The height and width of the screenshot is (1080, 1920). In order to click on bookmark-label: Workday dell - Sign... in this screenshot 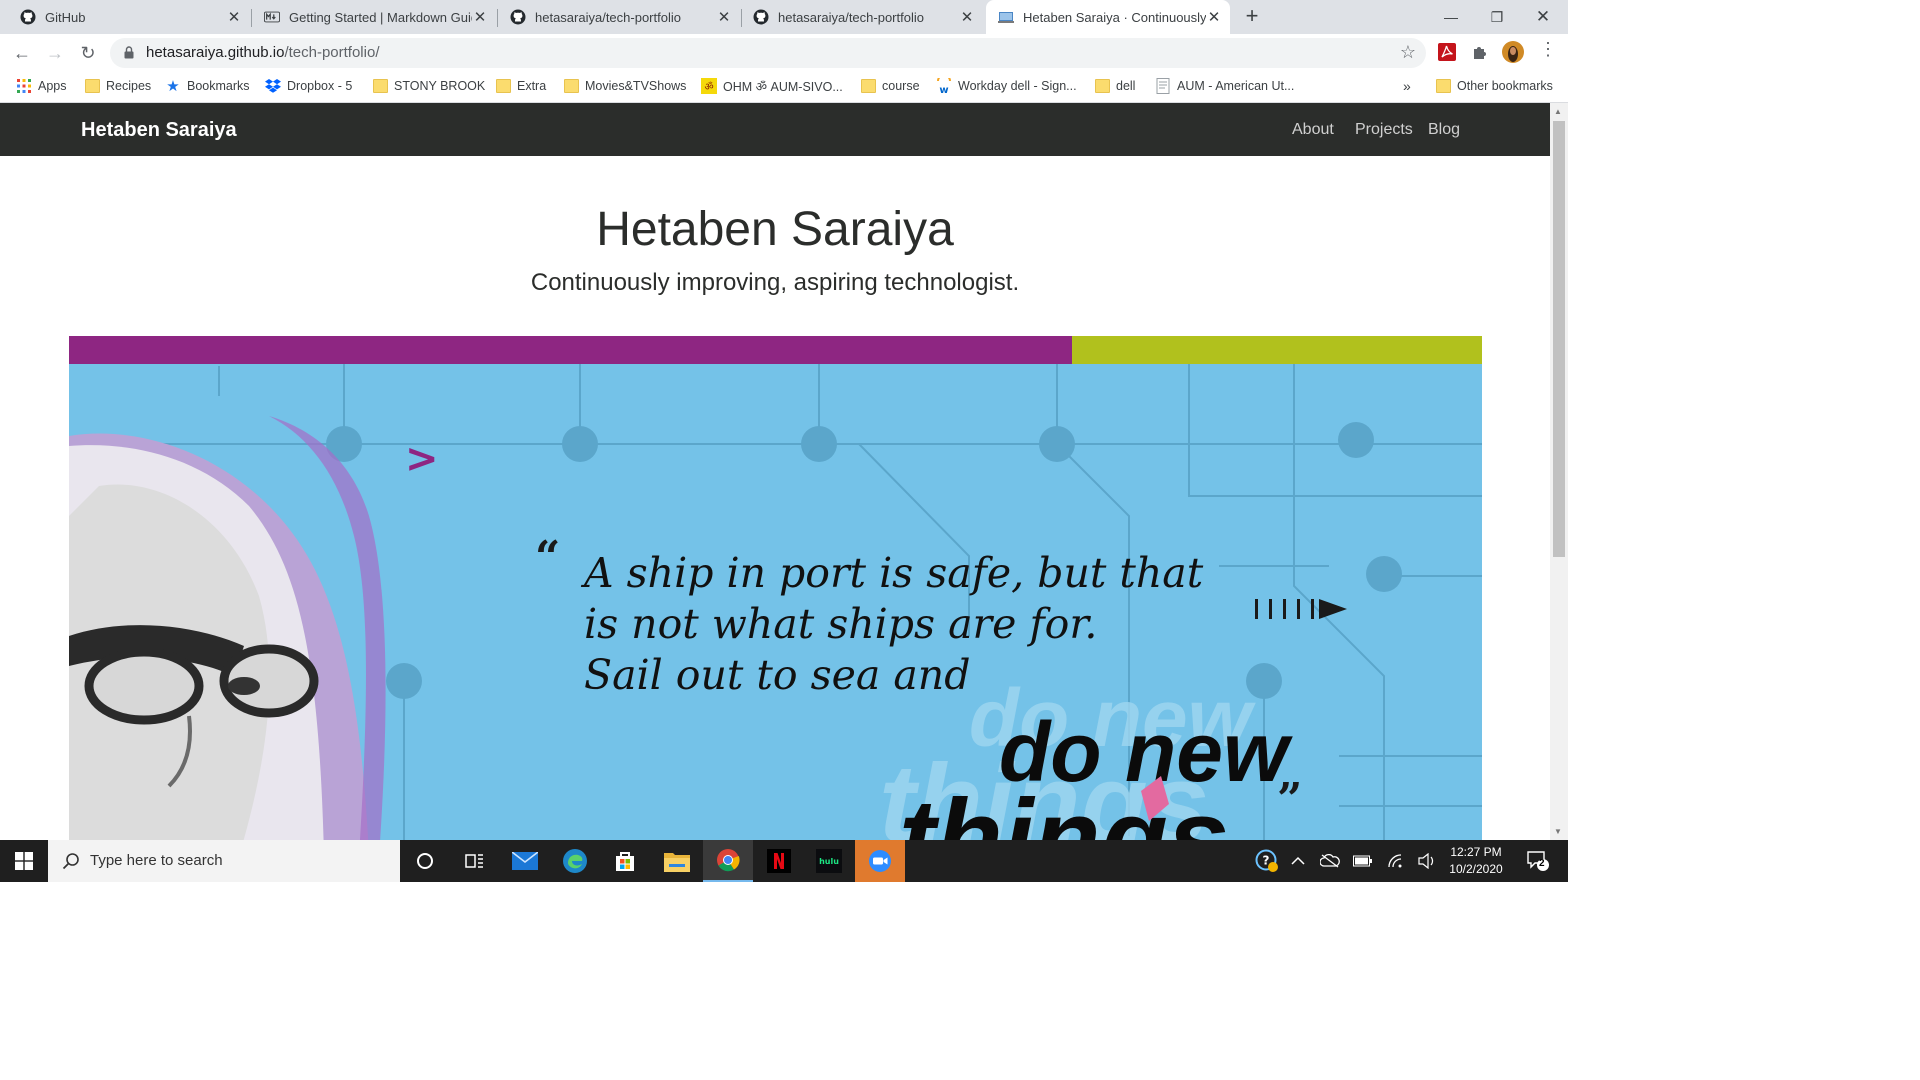, I will do `click(1017, 86)`.